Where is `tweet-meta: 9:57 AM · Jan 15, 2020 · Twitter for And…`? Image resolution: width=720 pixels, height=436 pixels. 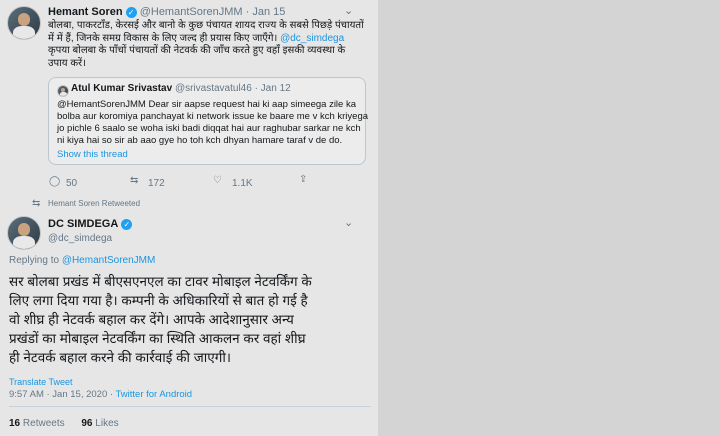 tweet-meta: 9:57 AM · Jan 15, 2020 · Twitter for And… is located at coordinates (100, 394).